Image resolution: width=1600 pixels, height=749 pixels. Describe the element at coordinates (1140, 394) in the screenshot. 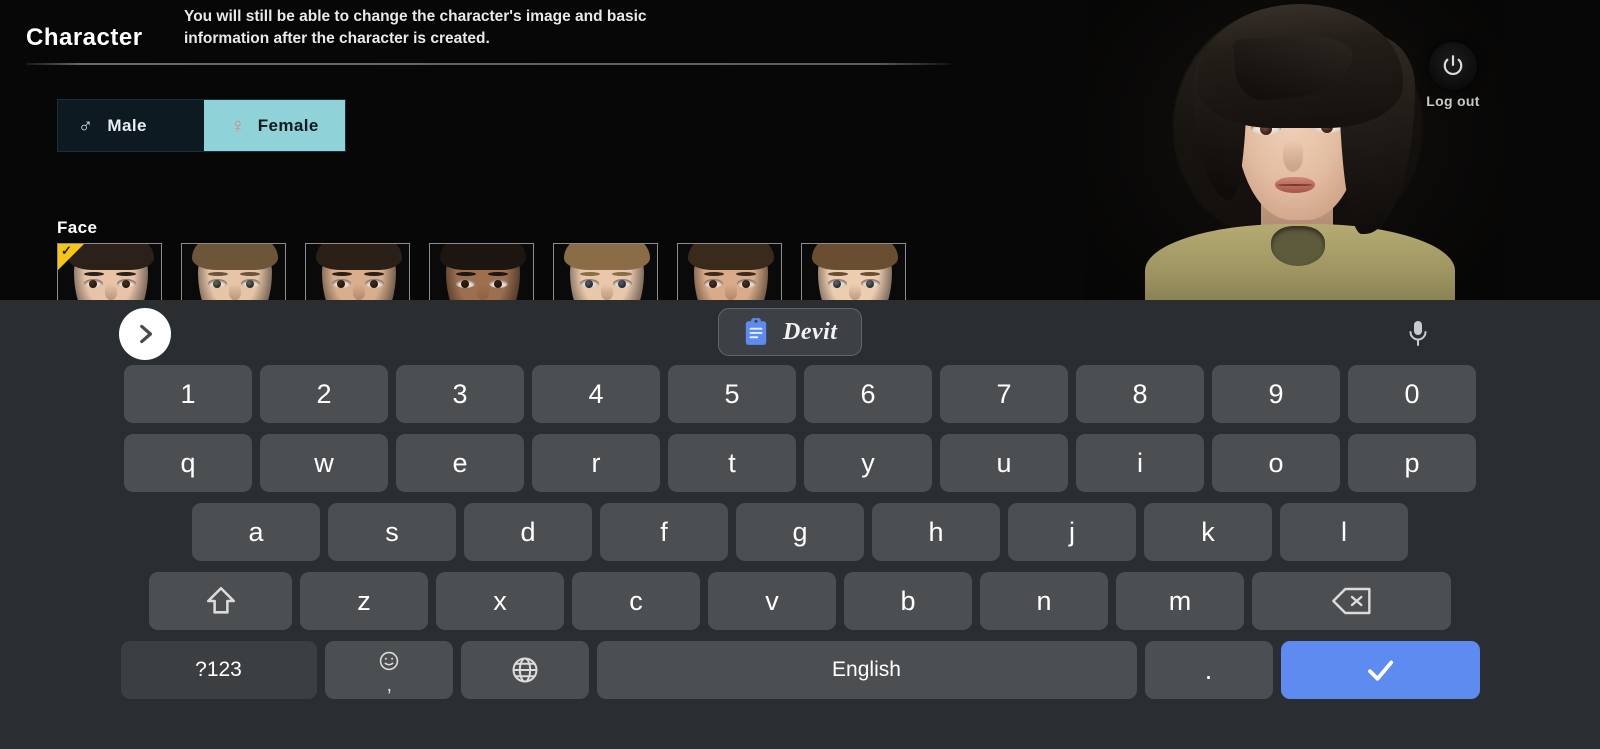

I see `key-8: 8` at that location.